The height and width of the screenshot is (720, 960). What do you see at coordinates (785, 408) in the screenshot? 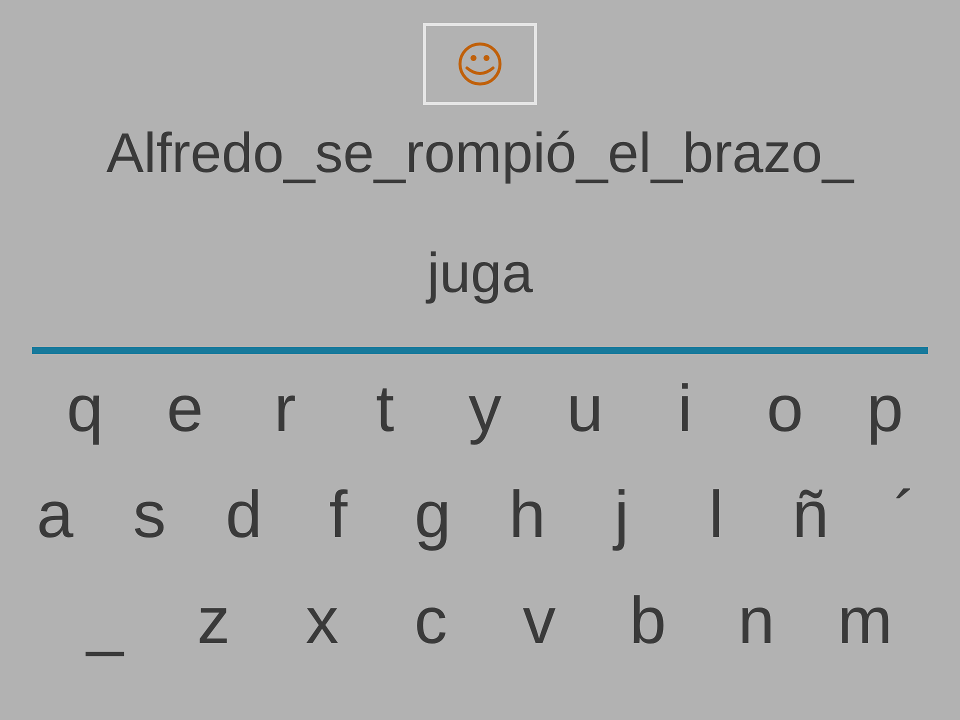
I see `letter-key: o` at bounding box center [785, 408].